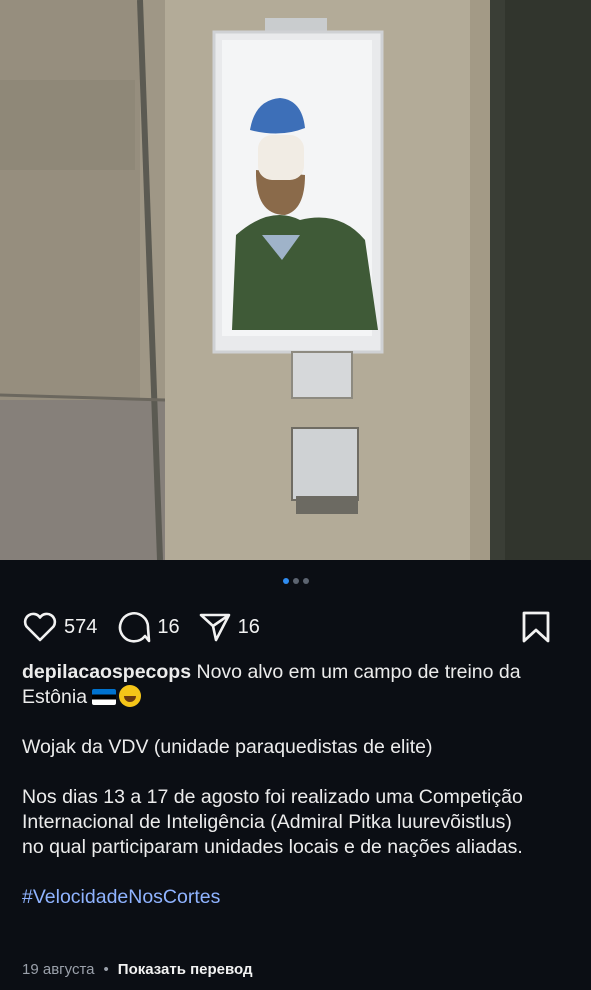 Image resolution: width=591 pixels, height=990 pixels. What do you see at coordinates (59, 627) in the screenshot?
I see `like-button: 574` at bounding box center [59, 627].